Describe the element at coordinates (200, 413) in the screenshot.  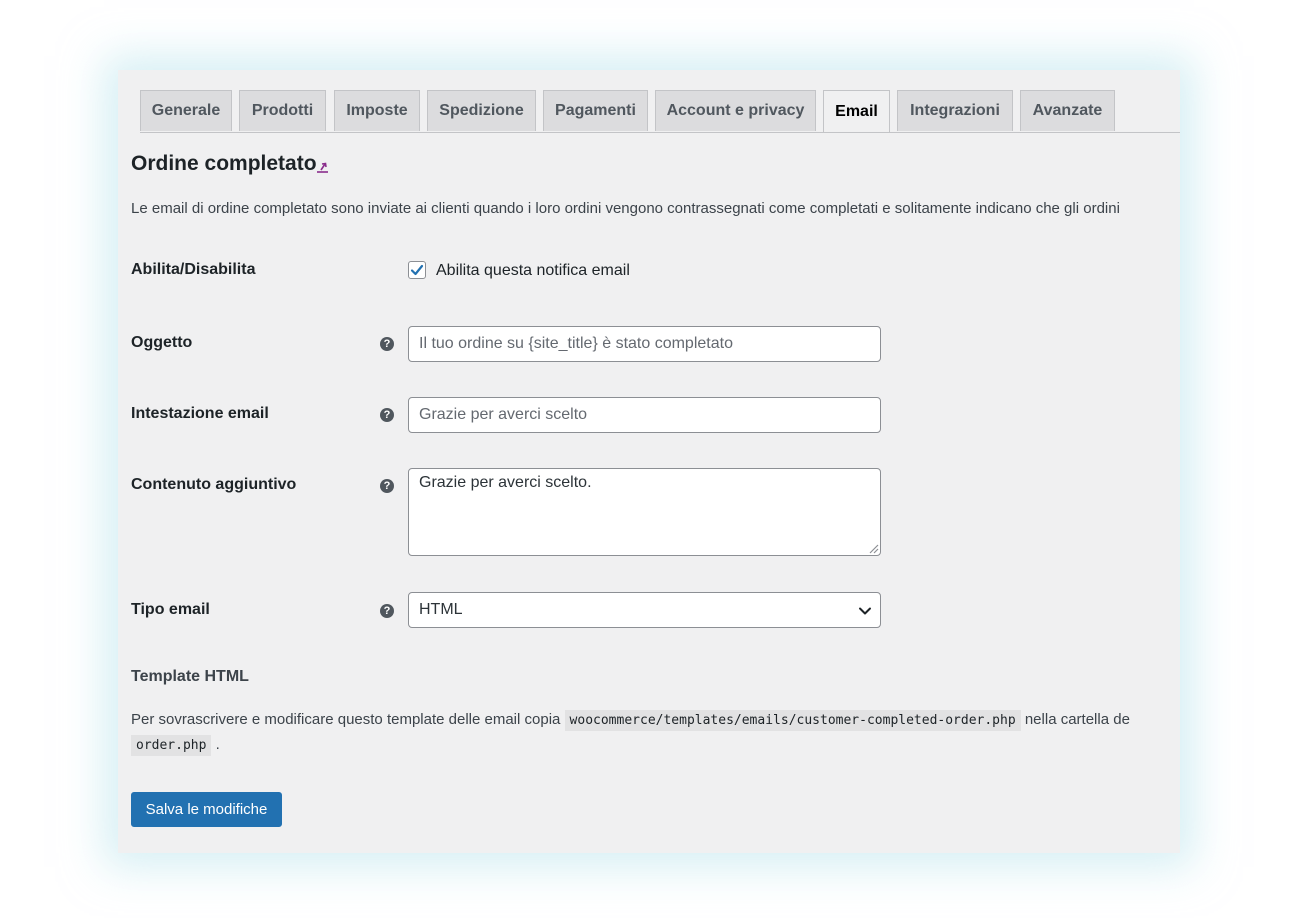
I see `heading-label: Intestazione email` at that location.